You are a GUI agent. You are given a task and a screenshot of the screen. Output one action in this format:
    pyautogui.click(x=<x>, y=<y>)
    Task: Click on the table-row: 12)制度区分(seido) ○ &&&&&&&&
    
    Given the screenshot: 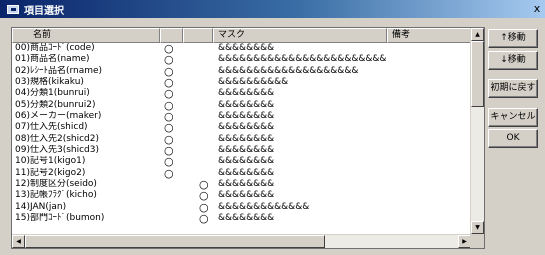 What is the action you would take?
    pyautogui.click(x=241, y=184)
    